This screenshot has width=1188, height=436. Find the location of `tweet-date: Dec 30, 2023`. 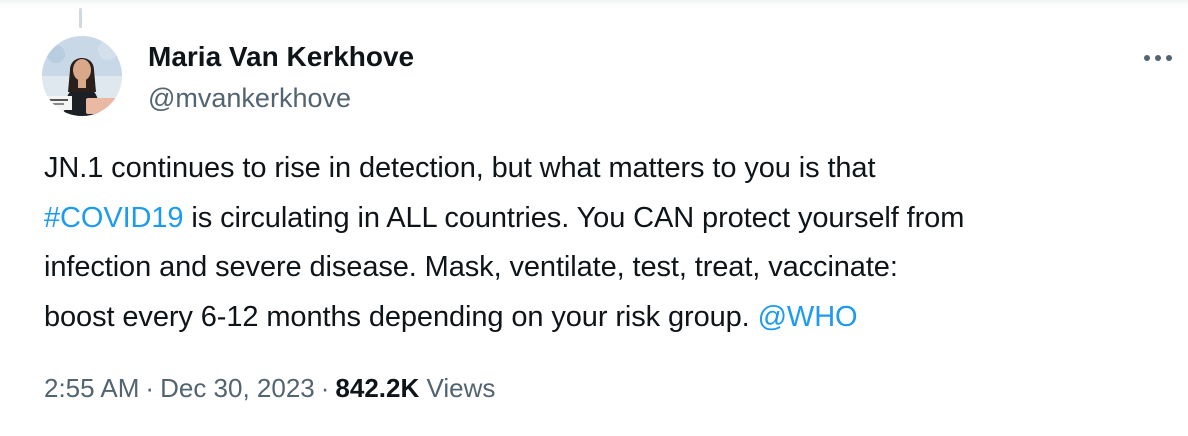

tweet-date: Dec 30, 2023 is located at coordinates (237, 388).